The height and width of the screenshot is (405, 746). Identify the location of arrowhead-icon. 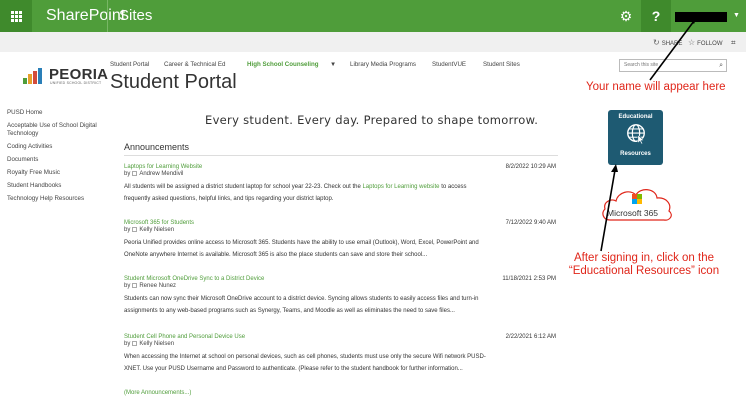
(614, 168).